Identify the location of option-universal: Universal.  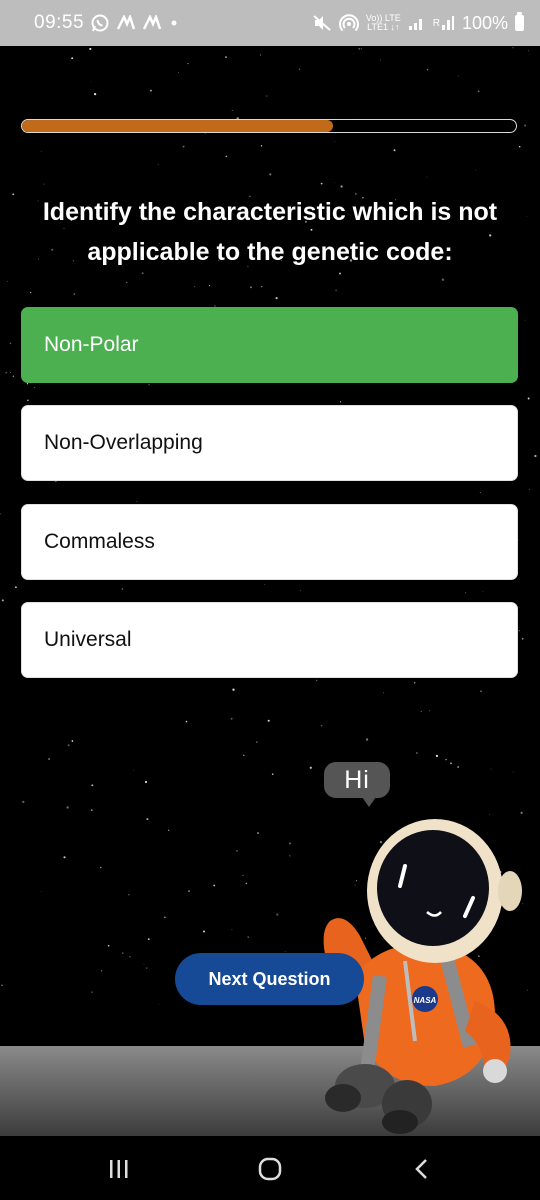
(269, 640).